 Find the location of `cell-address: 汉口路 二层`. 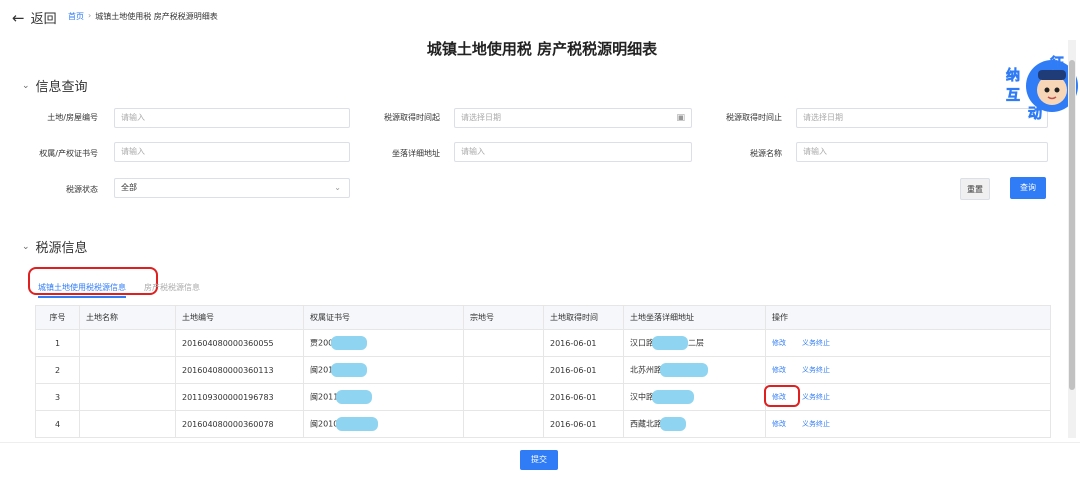

cell-address: 汉口路 二层 is located at coordinates (694, 343).